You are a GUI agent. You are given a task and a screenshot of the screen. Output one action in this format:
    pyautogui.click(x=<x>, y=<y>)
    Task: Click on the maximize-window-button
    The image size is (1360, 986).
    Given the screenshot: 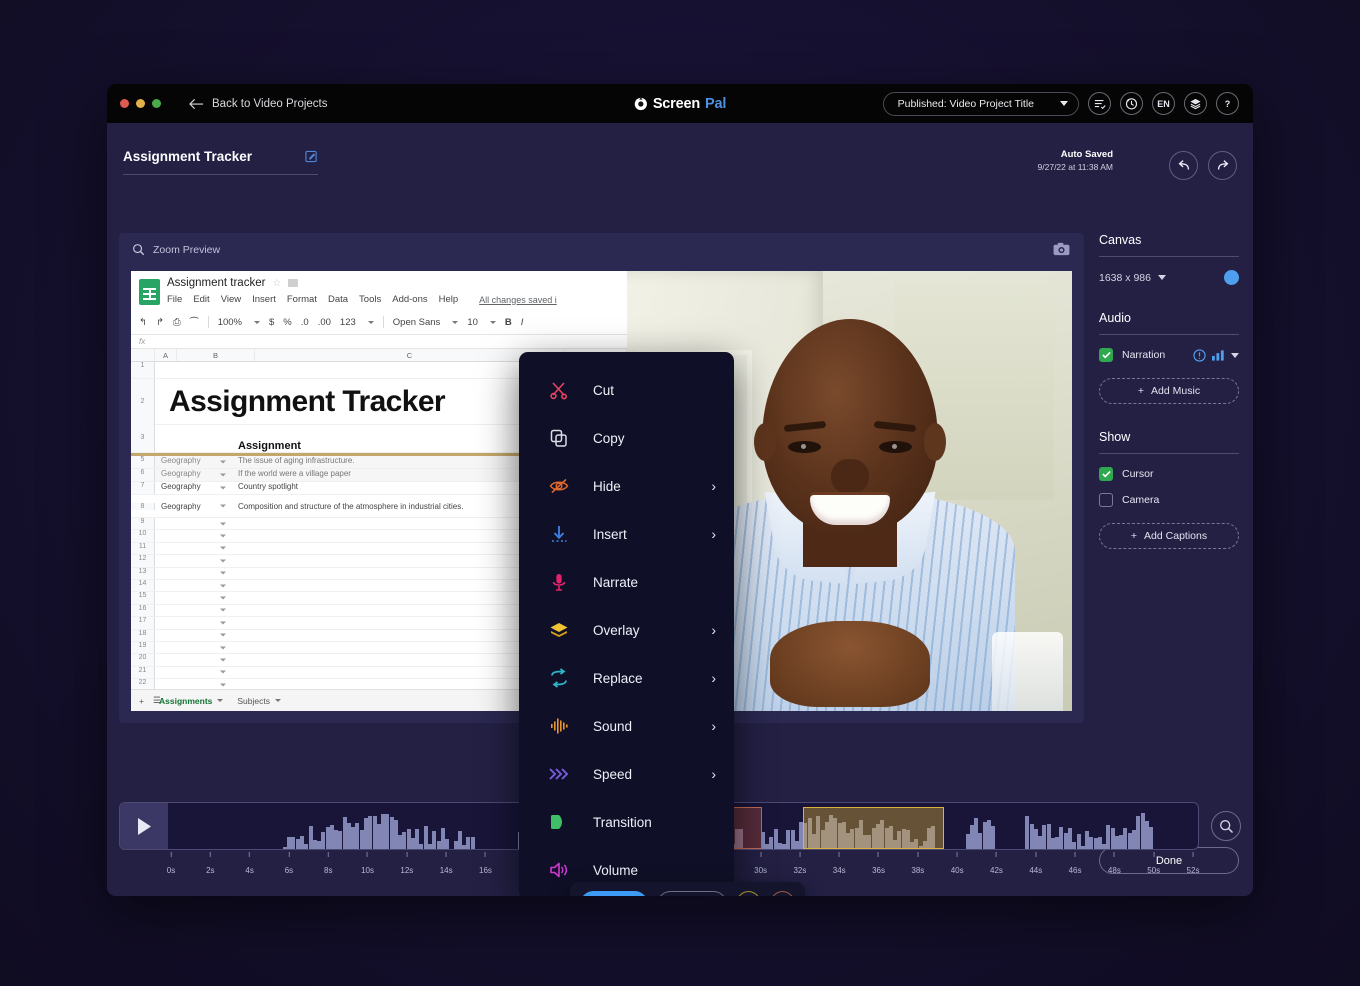 What is the action you would take?
    pyautogui.click(x=156, y=103)
    